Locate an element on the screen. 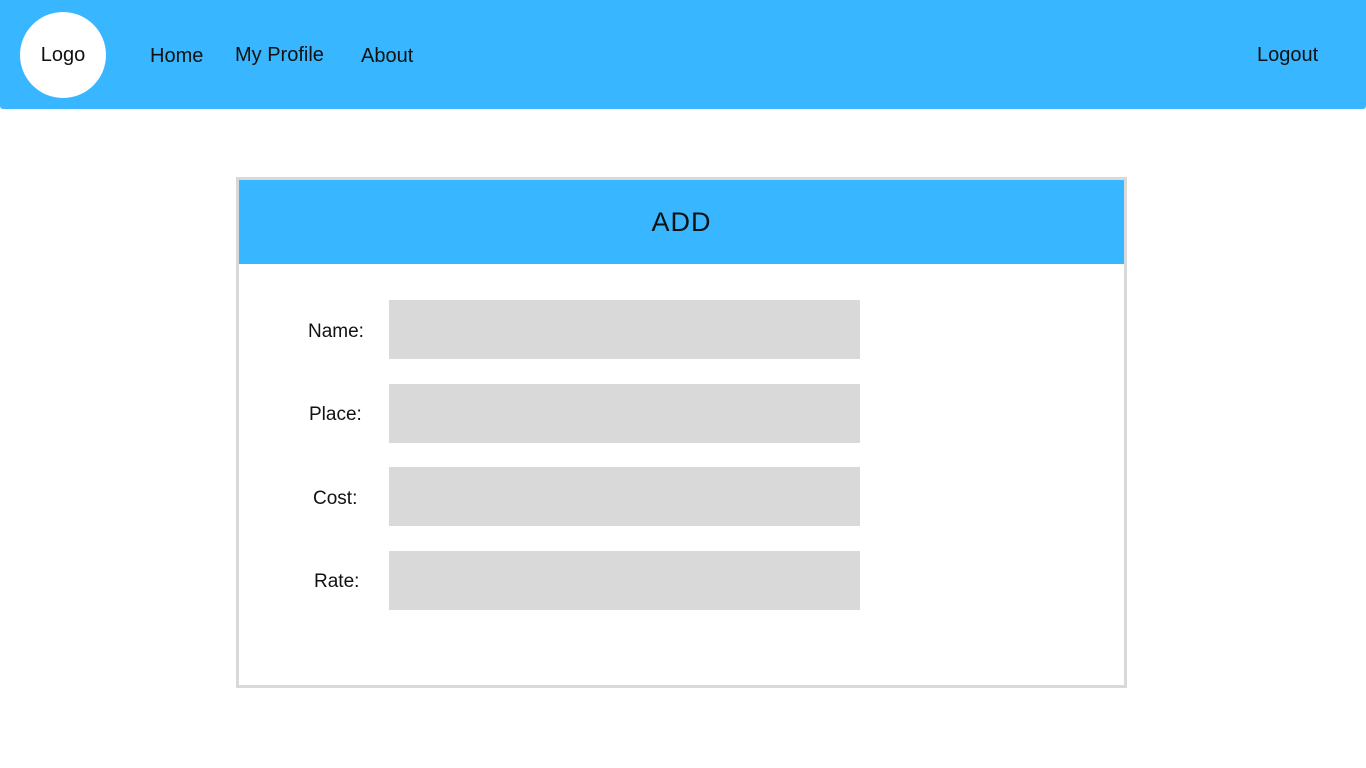  place-input is located at coordinates (624, 413).